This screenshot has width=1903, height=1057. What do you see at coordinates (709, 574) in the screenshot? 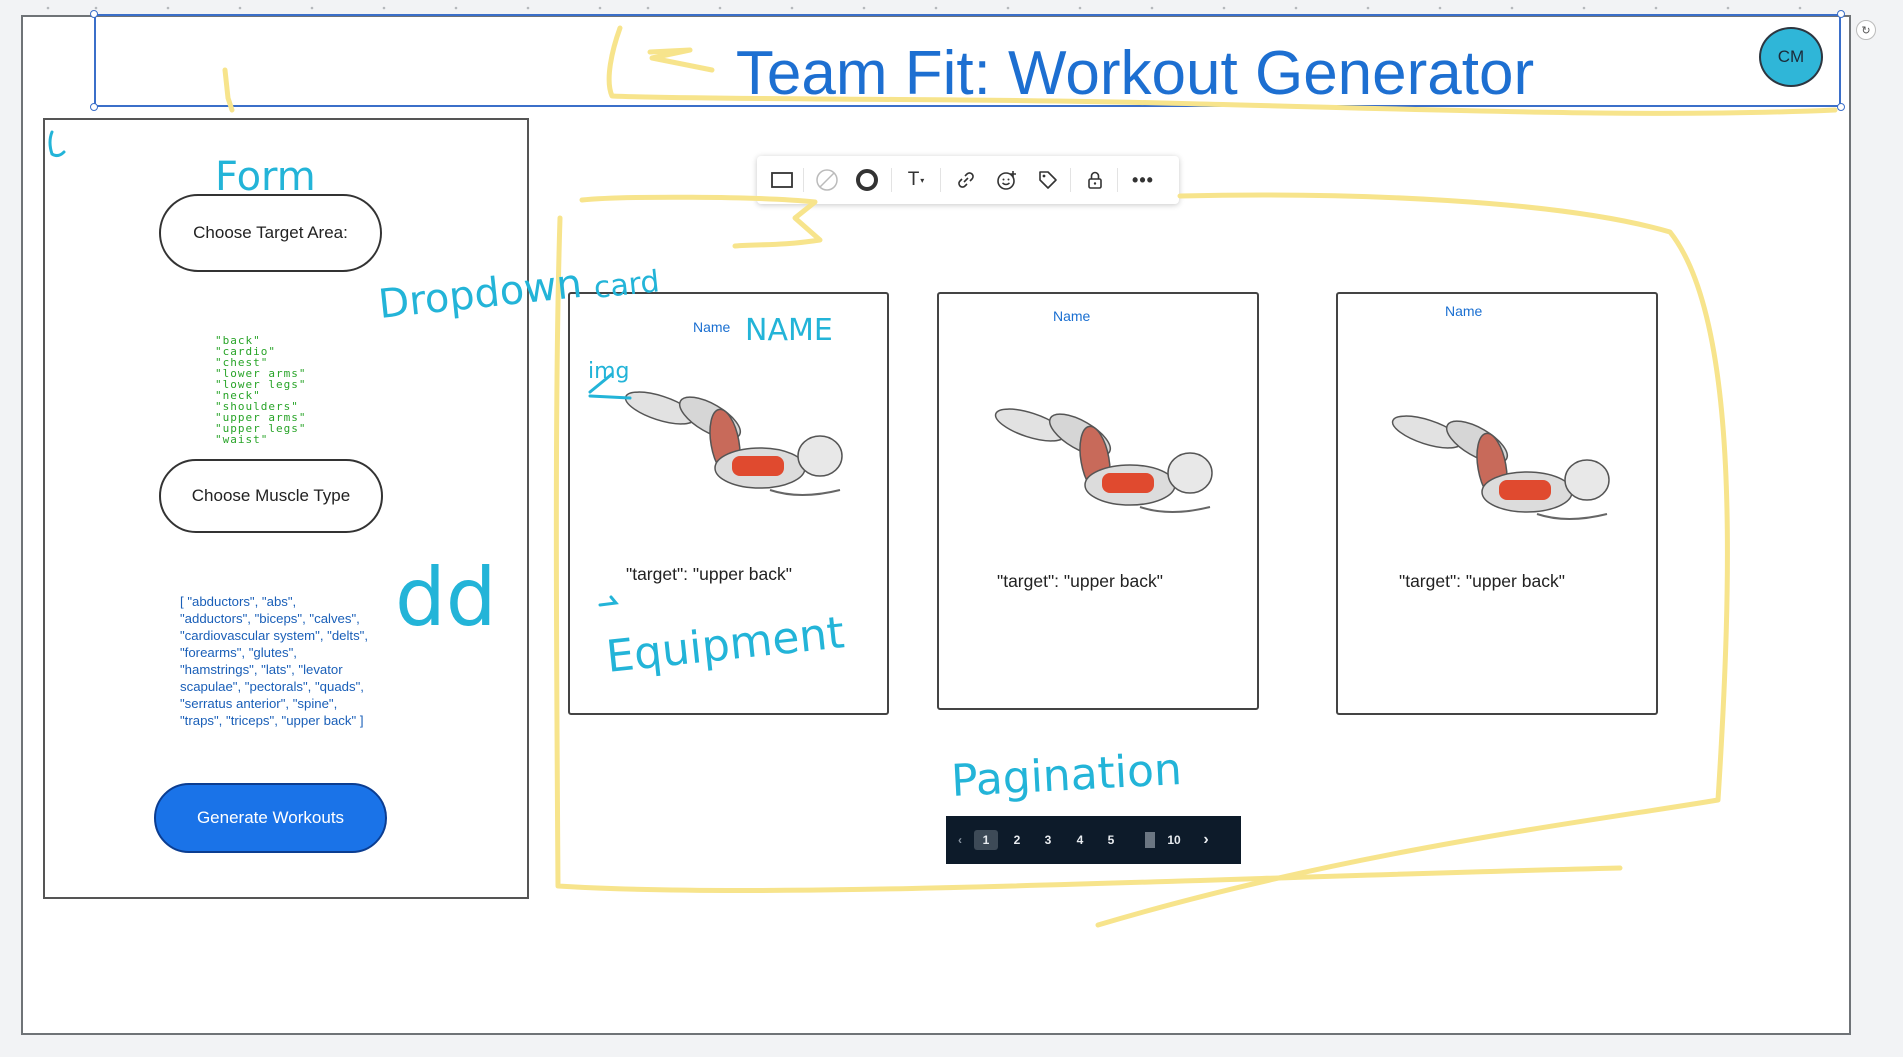
I see `card-1-target: "target": "upper back"` at bounding box center [709, 574].